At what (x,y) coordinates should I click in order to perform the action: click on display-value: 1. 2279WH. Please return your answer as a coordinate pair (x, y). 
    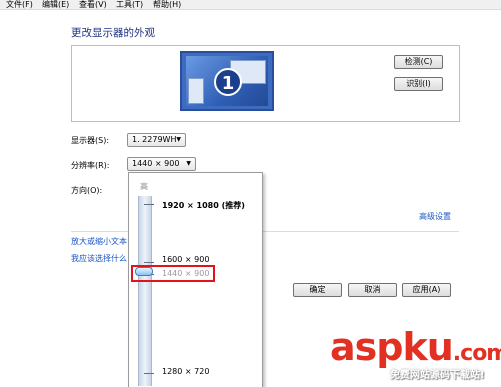
    Looking at the image, I should click on (154, 139).